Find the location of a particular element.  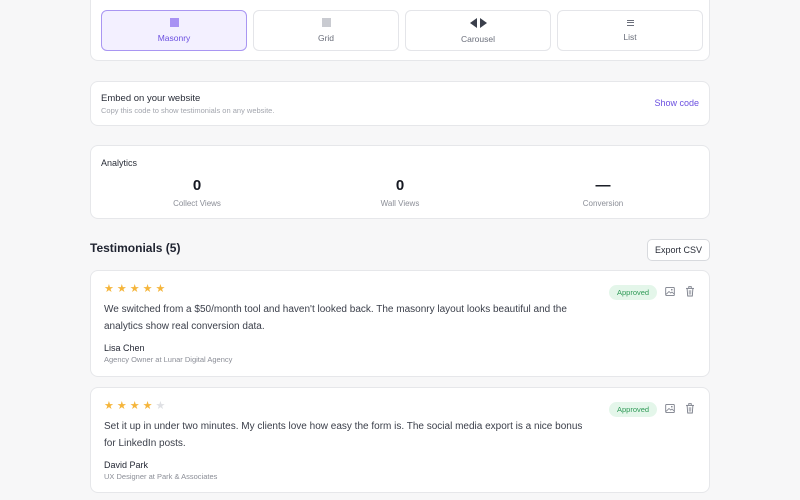

layout-option-masonry: Masonry is located at coordinates (174, 30).